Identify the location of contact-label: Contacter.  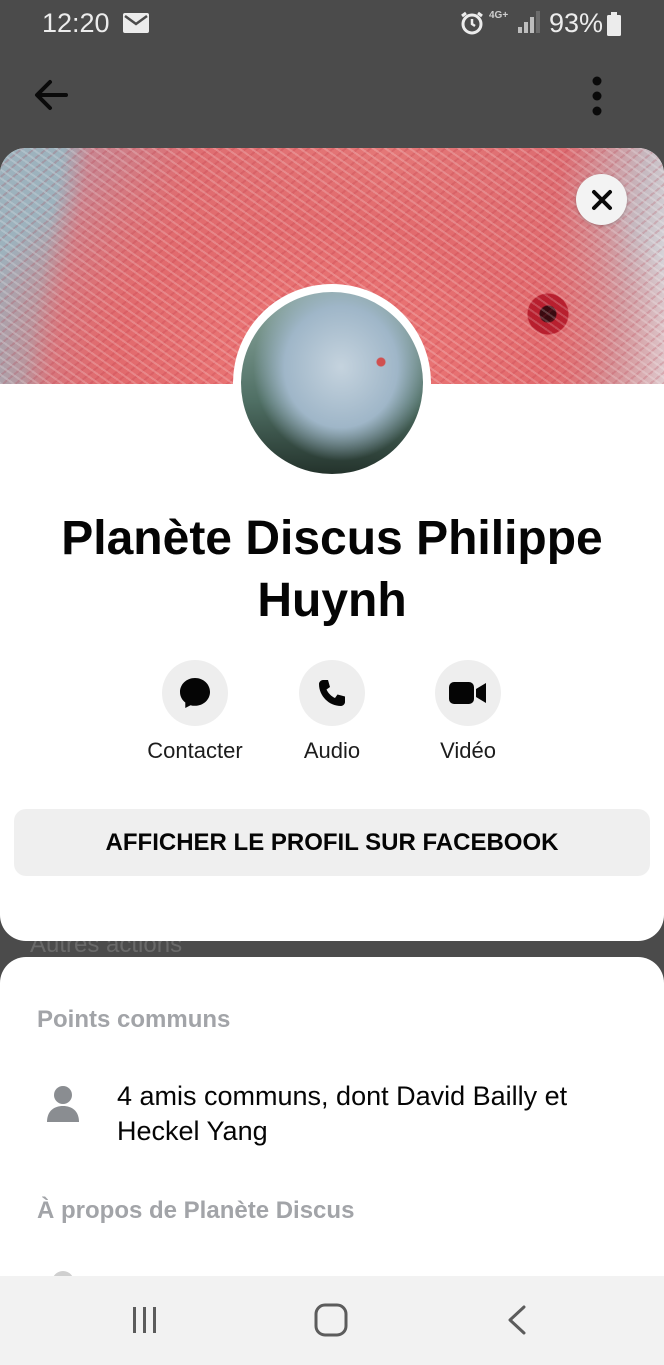
(195, 750).